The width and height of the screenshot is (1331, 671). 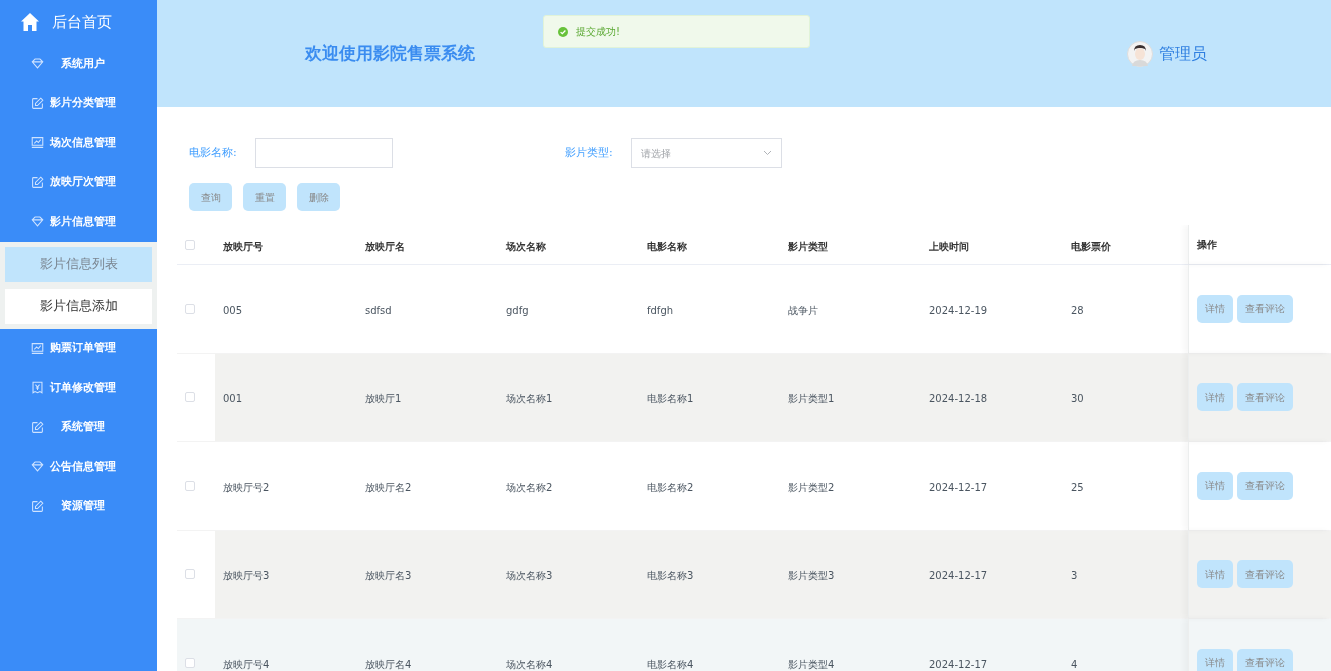 What do you see at coordinates (529, 487) in the screenshot?
I see `table-cell: 场次名称2` at bounding box center [529, 487].